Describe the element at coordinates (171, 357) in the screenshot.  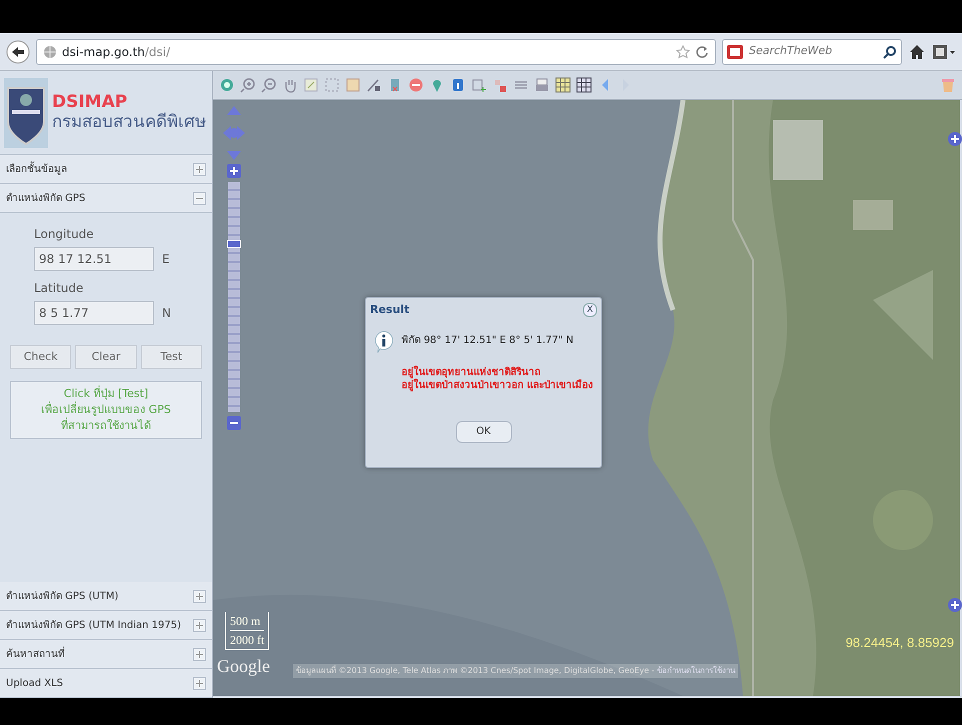
I see `form-button: Test` at that location.